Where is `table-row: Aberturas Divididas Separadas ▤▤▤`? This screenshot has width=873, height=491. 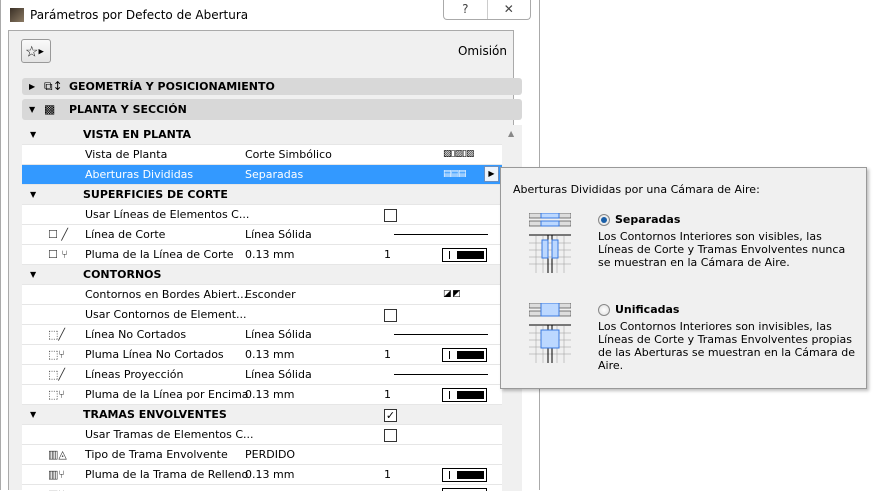 table-row: Aberturas Divididas Separadas ▤▤▤ is located at coordinates (262, 175).